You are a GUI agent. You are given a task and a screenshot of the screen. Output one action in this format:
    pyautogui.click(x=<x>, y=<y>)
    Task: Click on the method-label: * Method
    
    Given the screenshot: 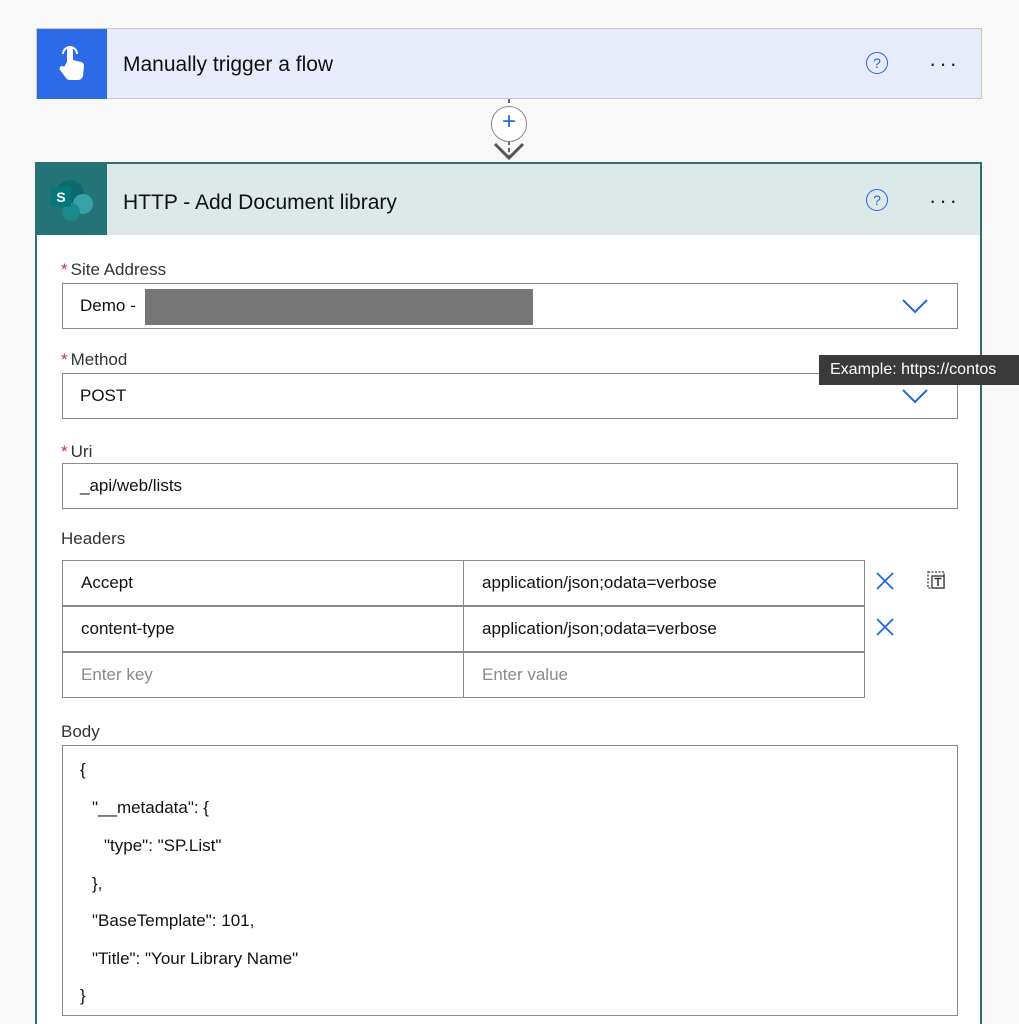 What is the action you would take?
    pyautogui.click(x=94, y=360)
    